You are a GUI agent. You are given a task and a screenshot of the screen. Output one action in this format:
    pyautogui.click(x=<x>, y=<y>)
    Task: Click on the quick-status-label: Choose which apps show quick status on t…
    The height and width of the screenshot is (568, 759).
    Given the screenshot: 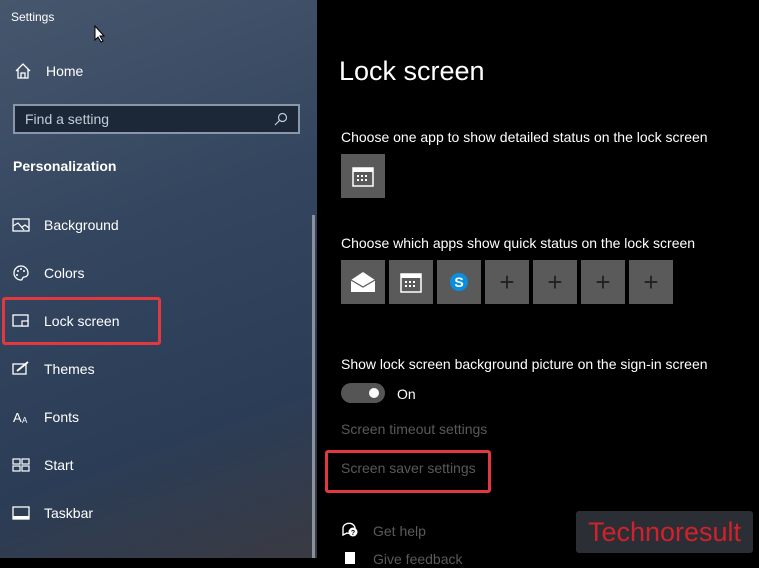 What is the action you would take?
    pyautogui.click(x=518, y=243)
    